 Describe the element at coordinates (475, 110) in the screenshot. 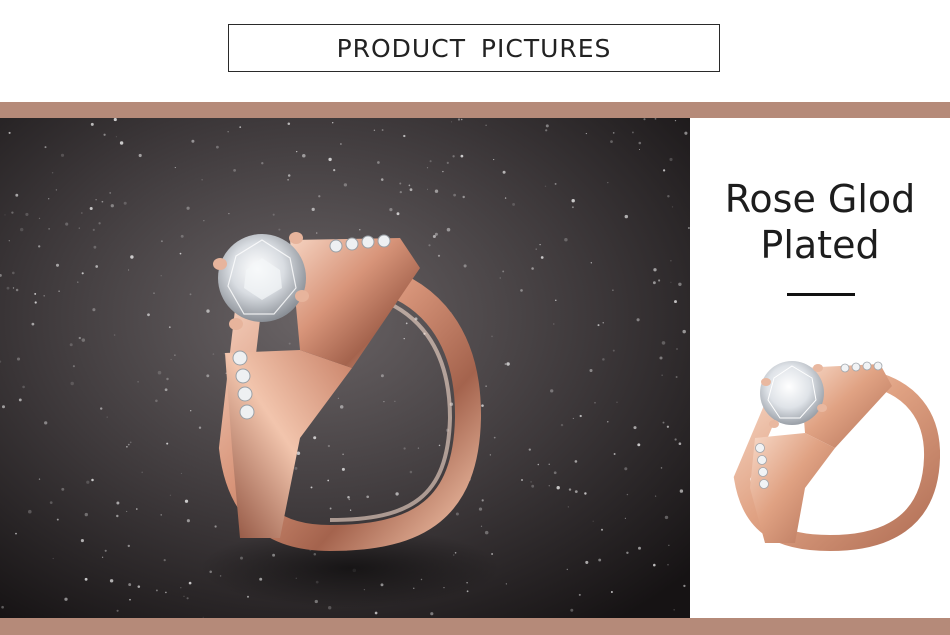

I see `top-divider-band` at that location.